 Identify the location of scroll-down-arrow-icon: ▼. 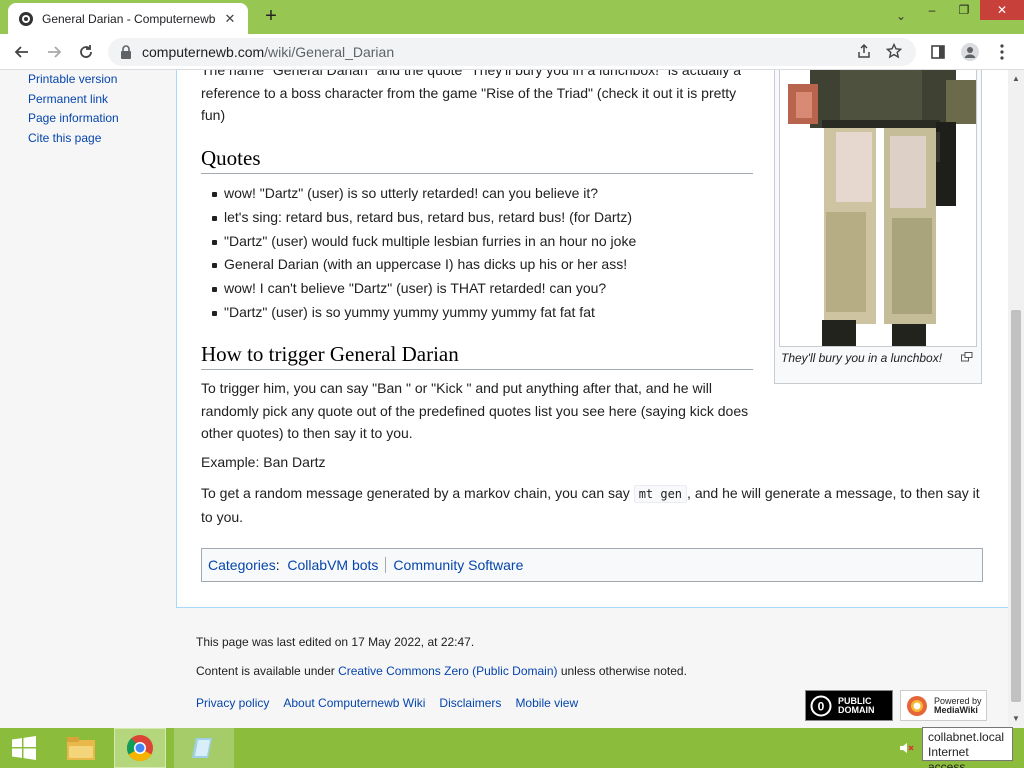
(1016, 718).